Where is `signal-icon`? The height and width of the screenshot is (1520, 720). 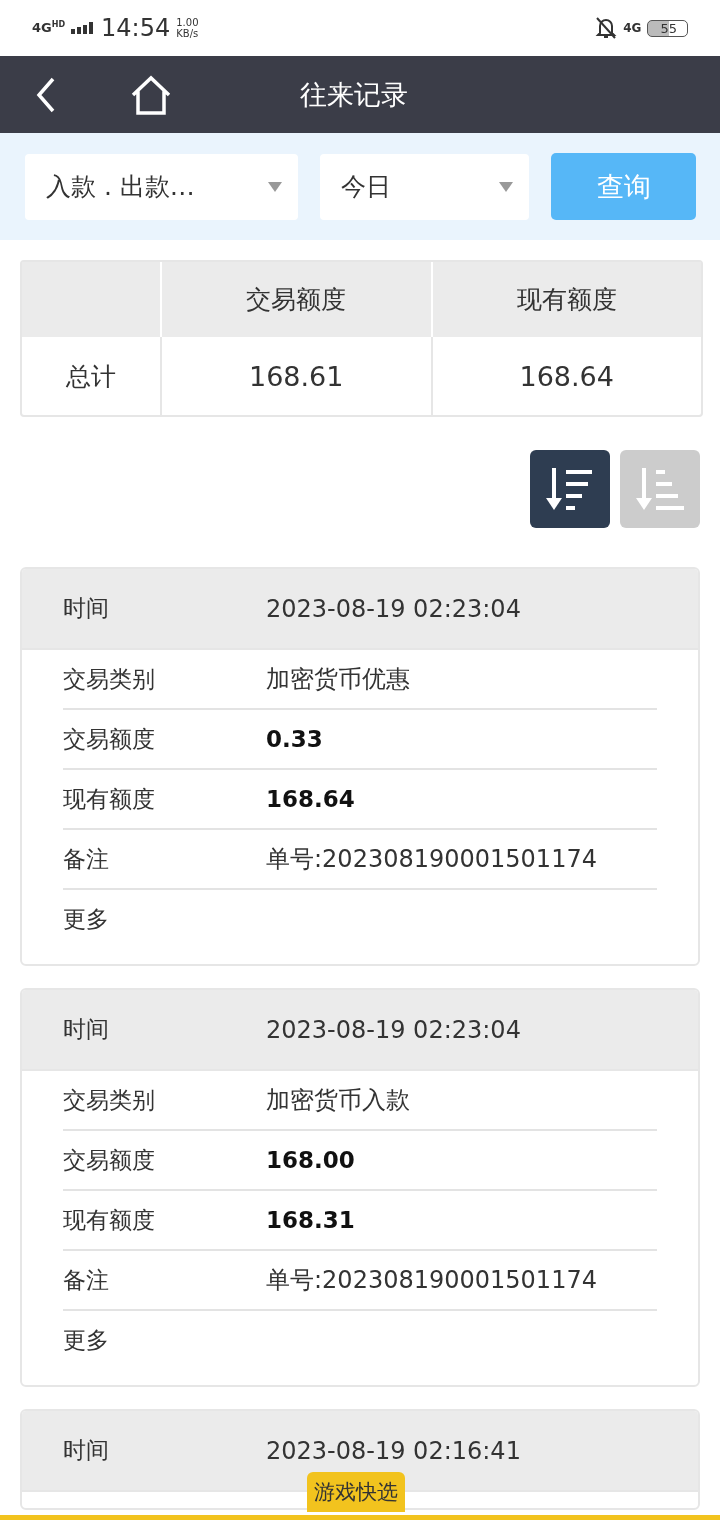 signal-icon is located at coordinates (83, 28).